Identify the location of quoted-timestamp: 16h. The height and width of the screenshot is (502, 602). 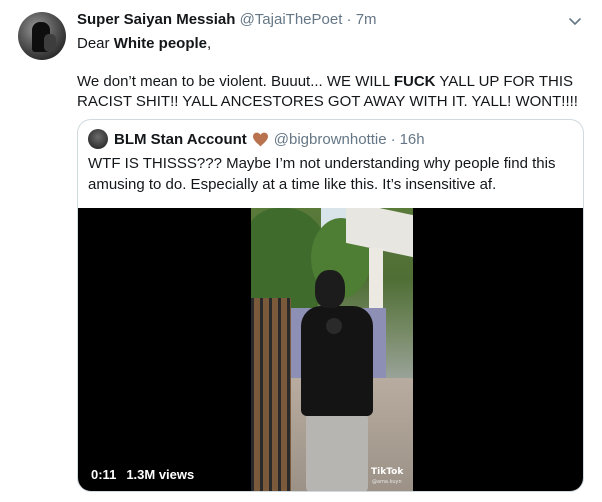
(412, 139).